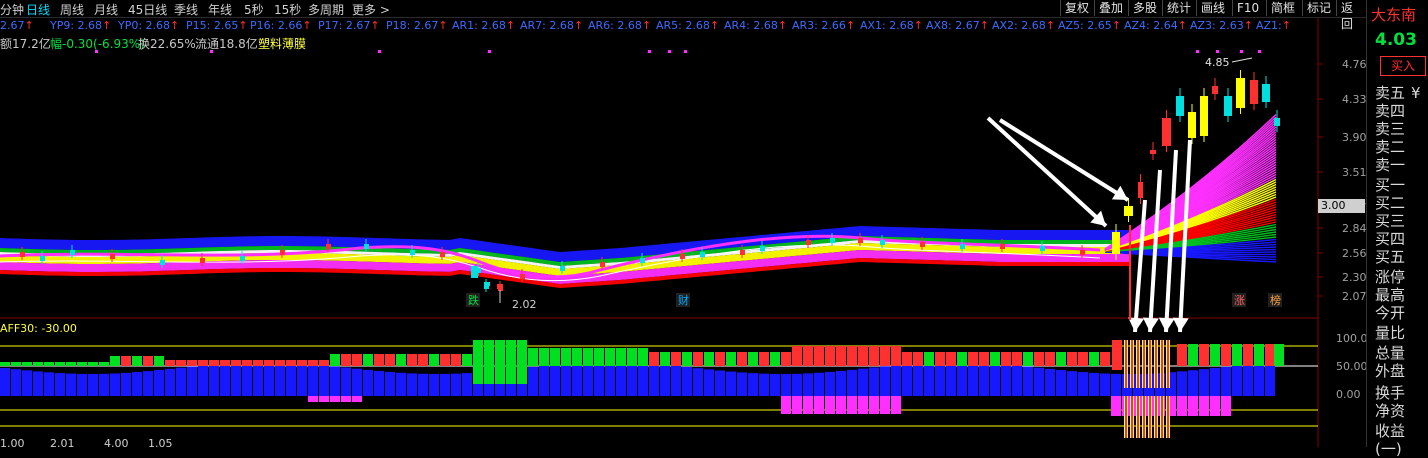 The height and width of the screenshot is (458, 1428). Describe the element at coordinates (1318, 8) in the screenshot. I see `toolbar-button-7: 标记` at that location.